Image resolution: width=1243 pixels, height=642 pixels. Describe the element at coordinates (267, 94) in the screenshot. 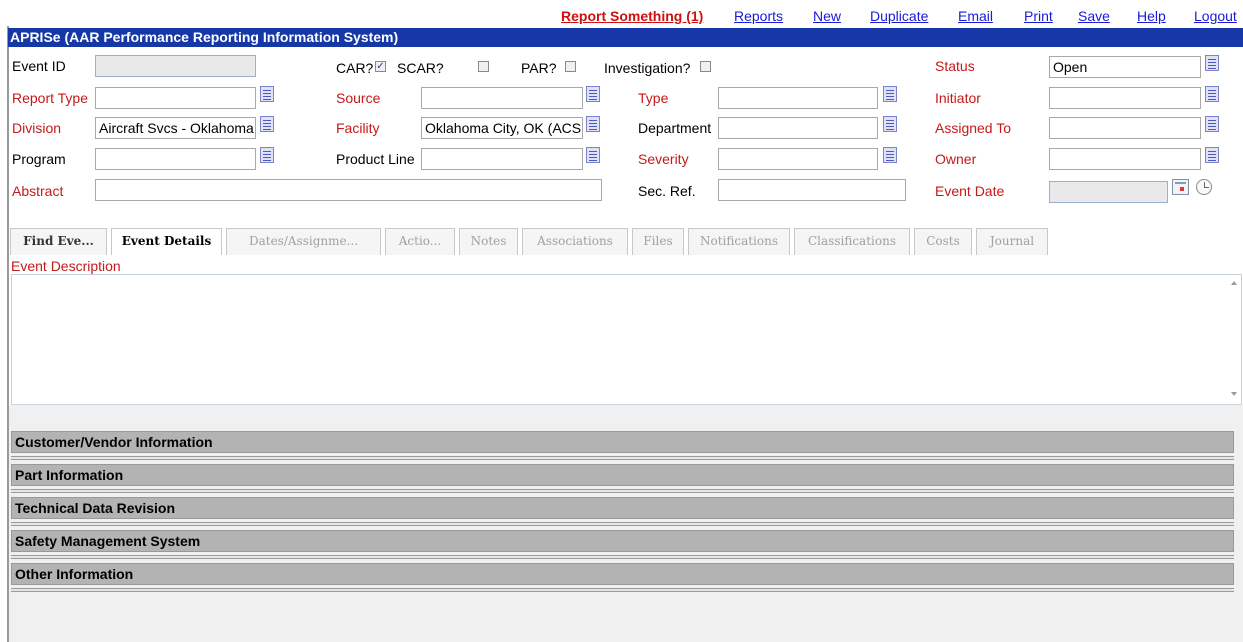

I see `report-type-picker-icon` at that location.